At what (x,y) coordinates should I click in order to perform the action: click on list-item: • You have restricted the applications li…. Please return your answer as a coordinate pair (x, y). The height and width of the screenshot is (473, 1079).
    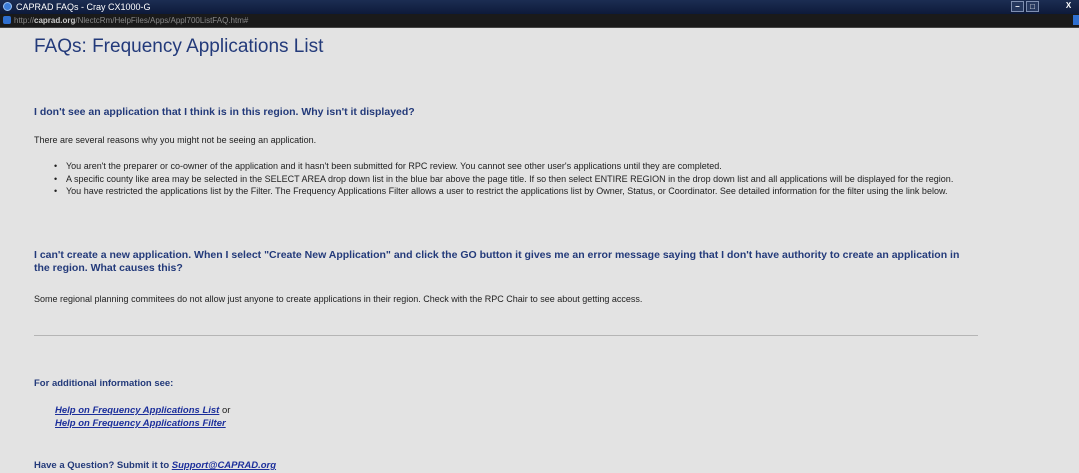
    Looking at the image, I should click on (501, 191).